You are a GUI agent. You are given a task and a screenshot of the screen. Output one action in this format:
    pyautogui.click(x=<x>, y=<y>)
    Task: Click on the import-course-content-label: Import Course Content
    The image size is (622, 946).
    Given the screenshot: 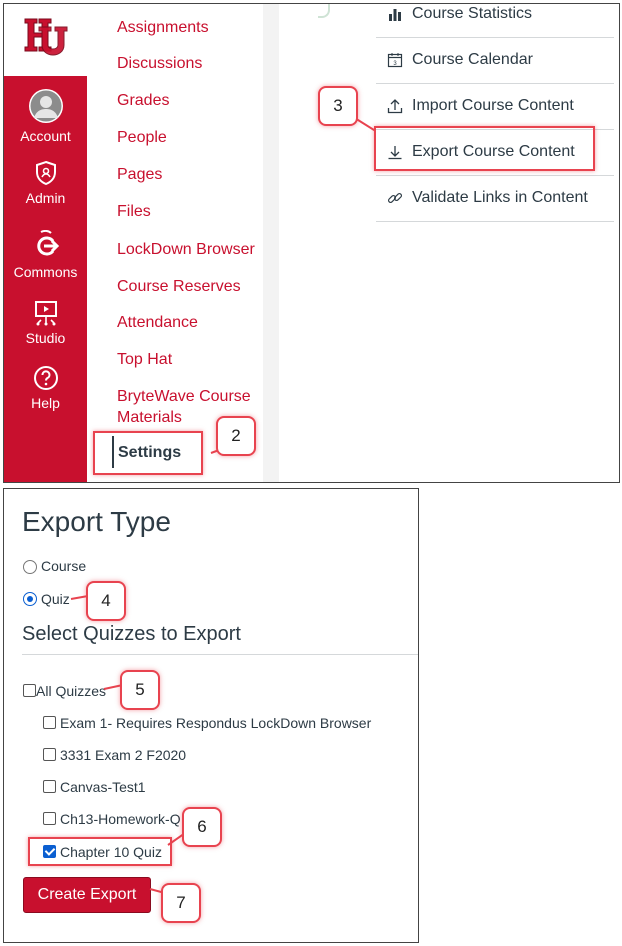 What is the action you would take?
    pyautogui.click(x=493, y=105)
    